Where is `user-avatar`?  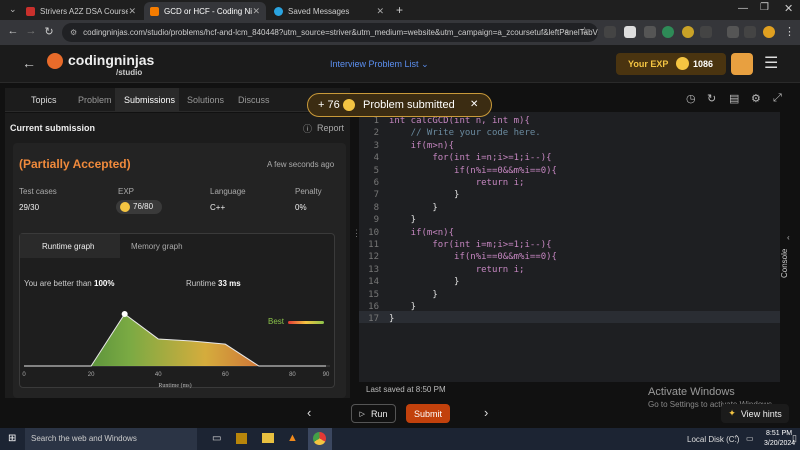 user-avatar is located at coordinates (742, 64).